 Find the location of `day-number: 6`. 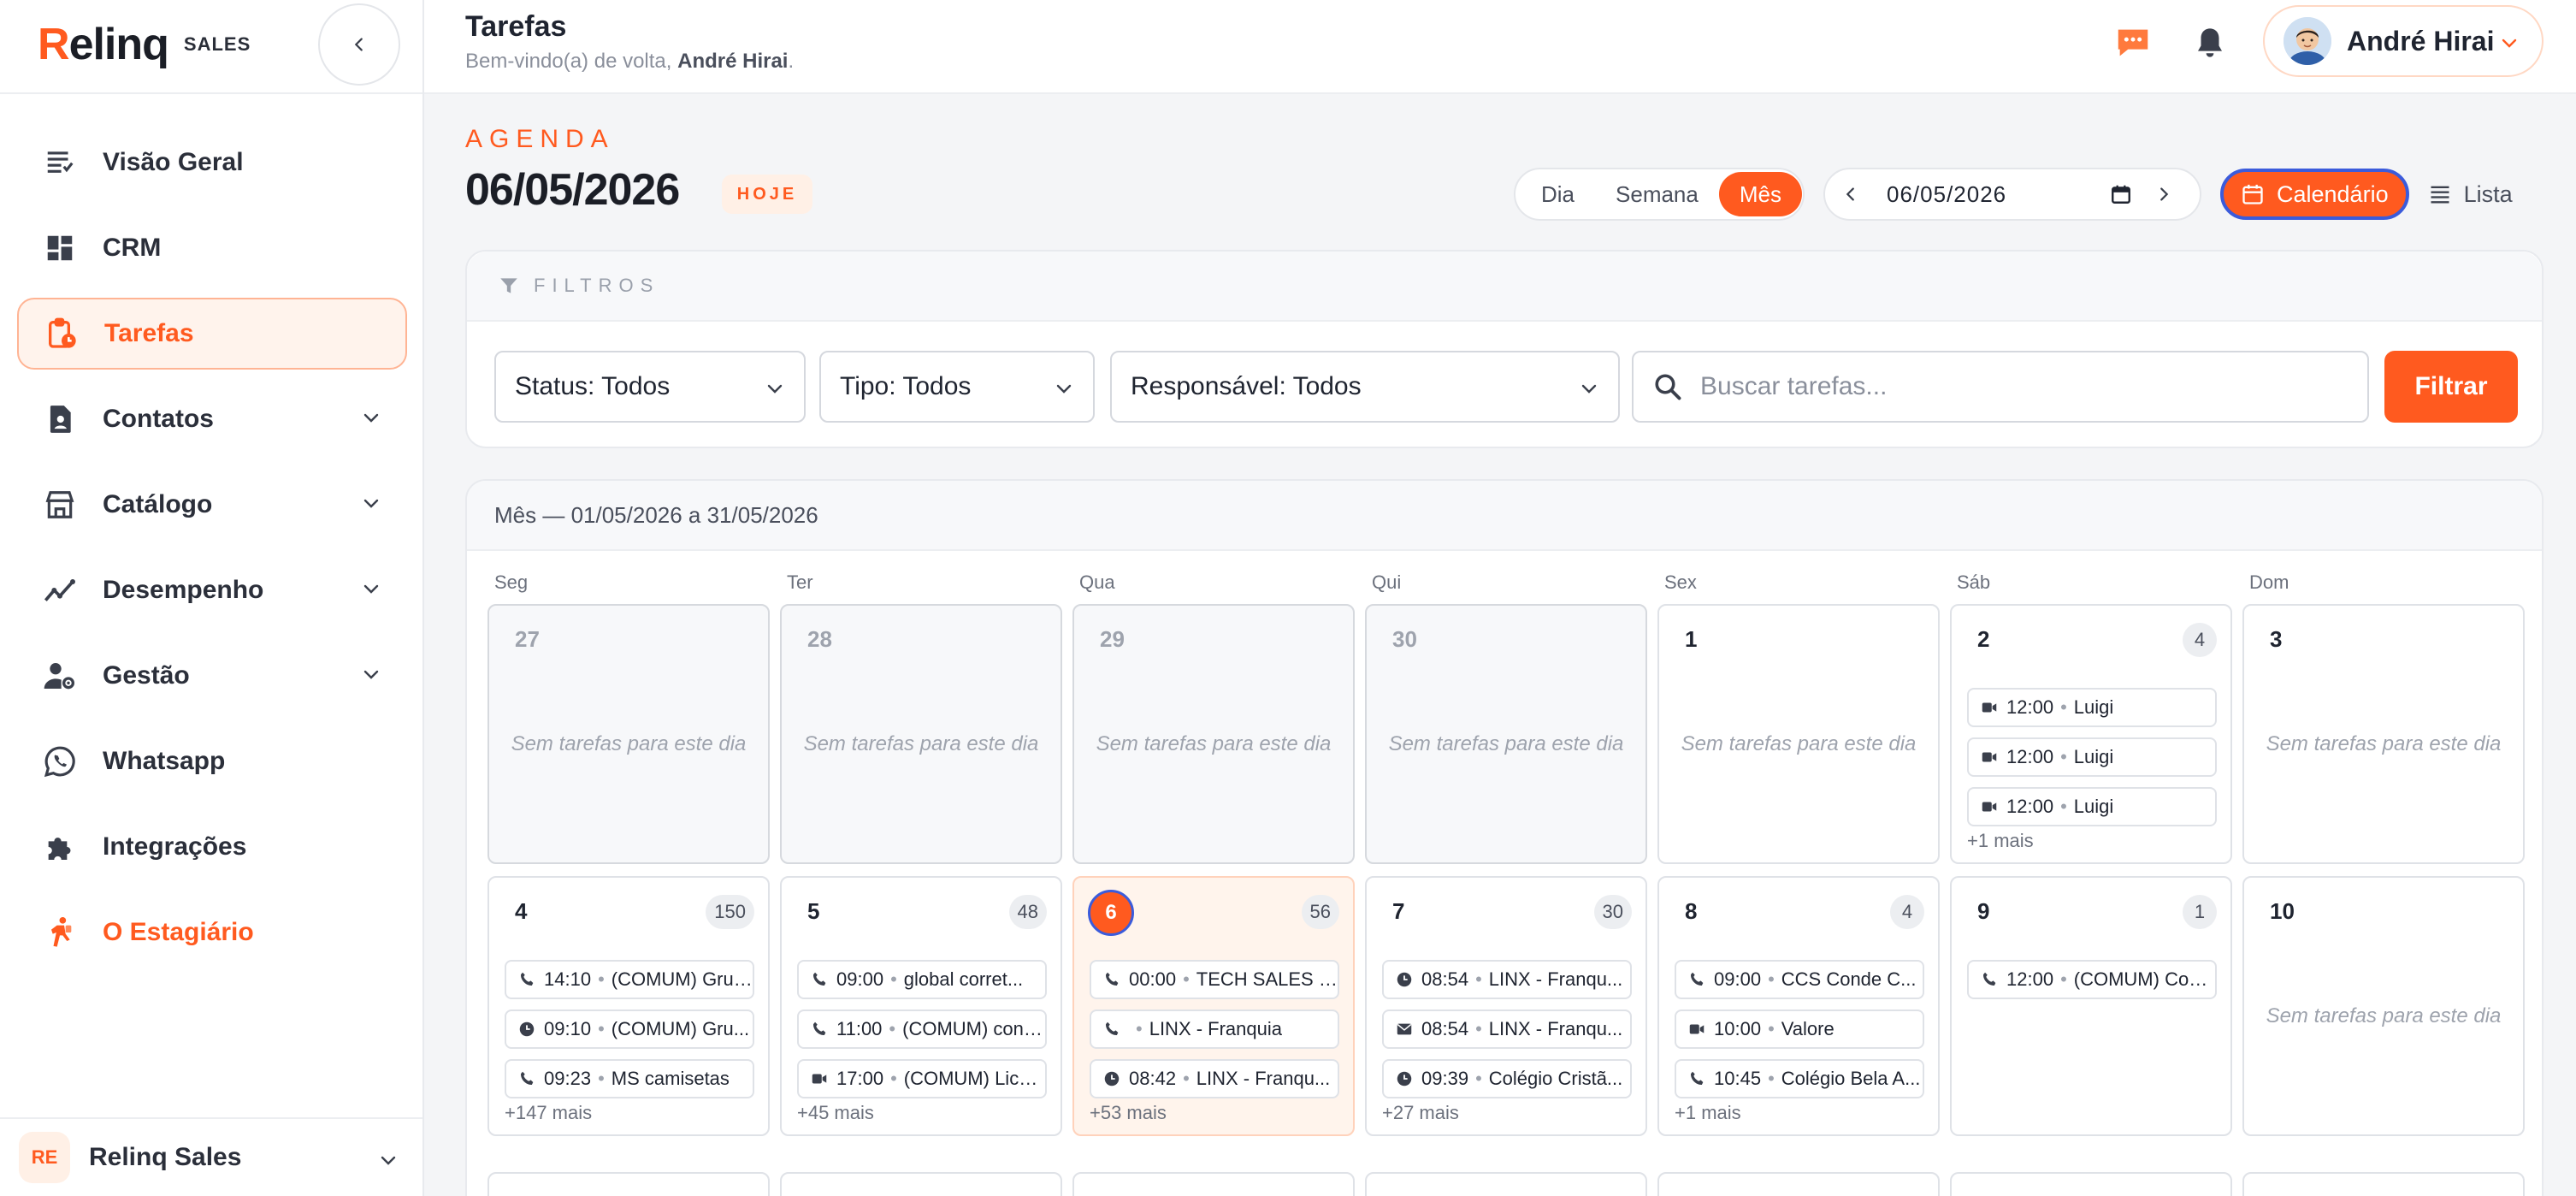

day-number: 6 is located at coordinates (1111, 913).